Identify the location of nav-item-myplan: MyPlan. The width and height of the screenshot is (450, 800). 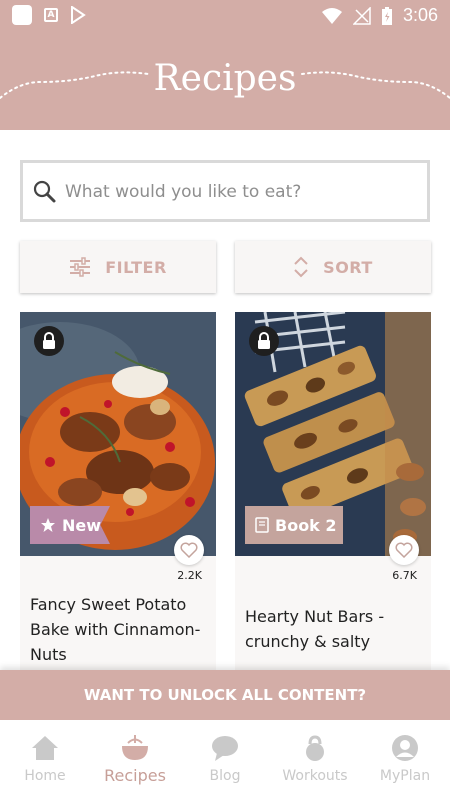
(405, 760).